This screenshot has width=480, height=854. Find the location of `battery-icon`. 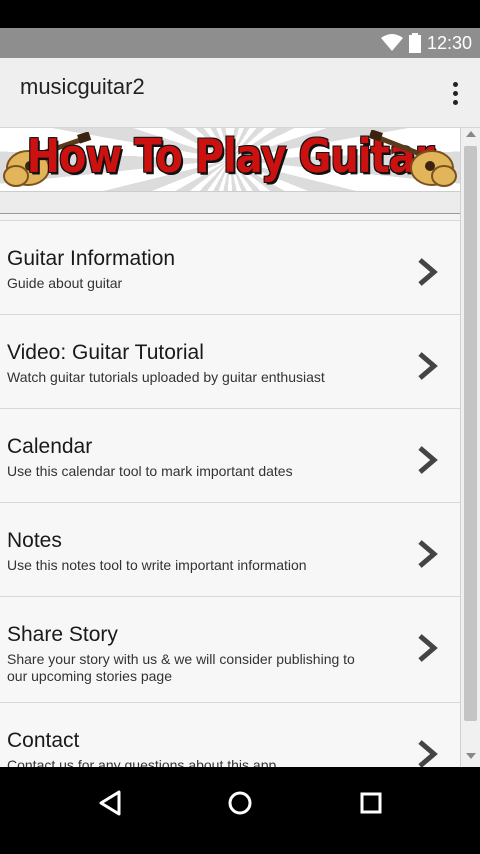

battery-icon is located at coordinates (414, 43).